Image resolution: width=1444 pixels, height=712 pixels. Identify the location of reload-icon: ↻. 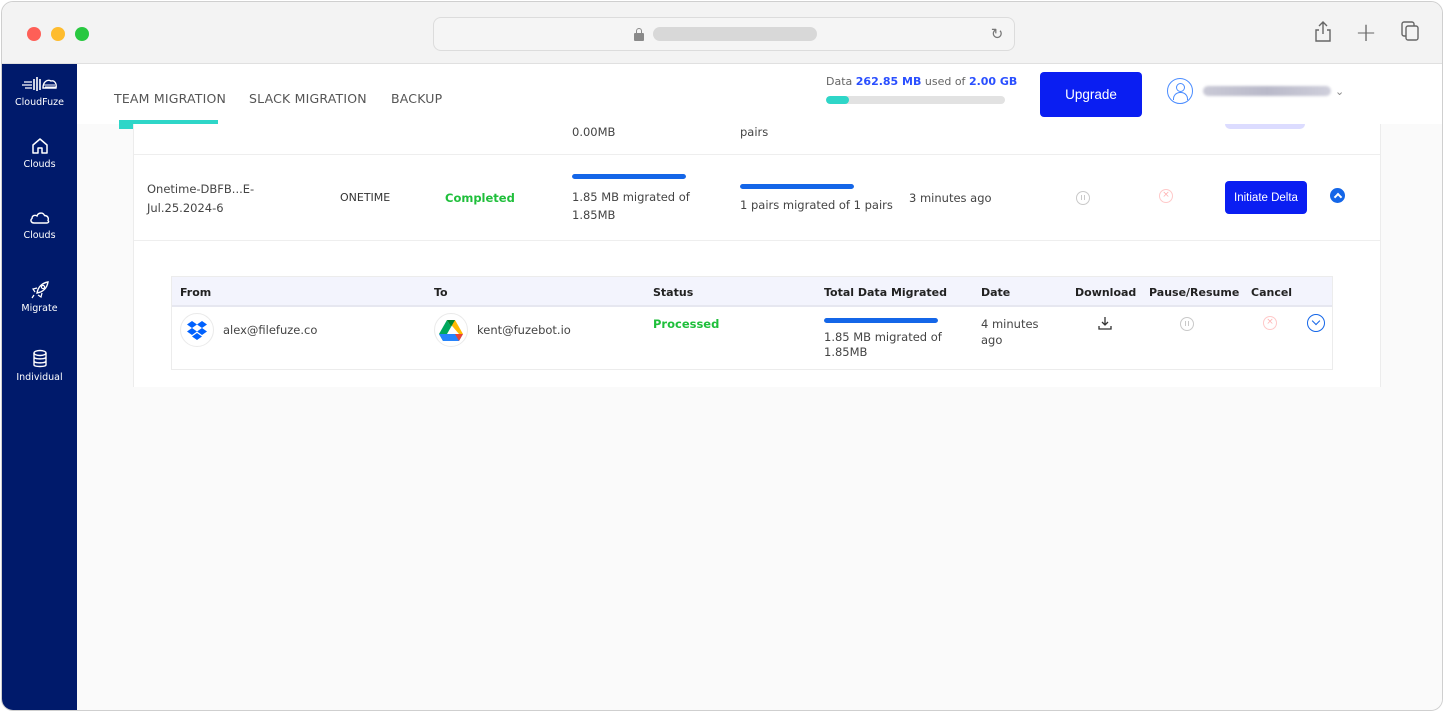
(997, 34).